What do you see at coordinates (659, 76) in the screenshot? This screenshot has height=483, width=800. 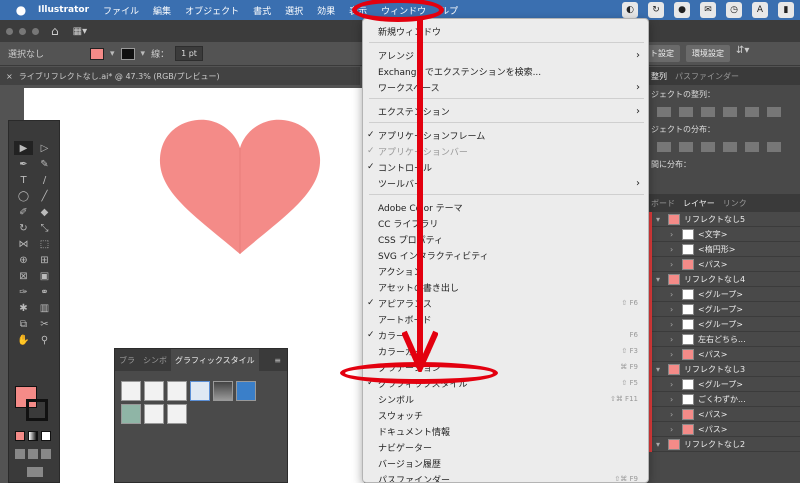 I see `tab-align: 整列` at bounding box center [659, 76].